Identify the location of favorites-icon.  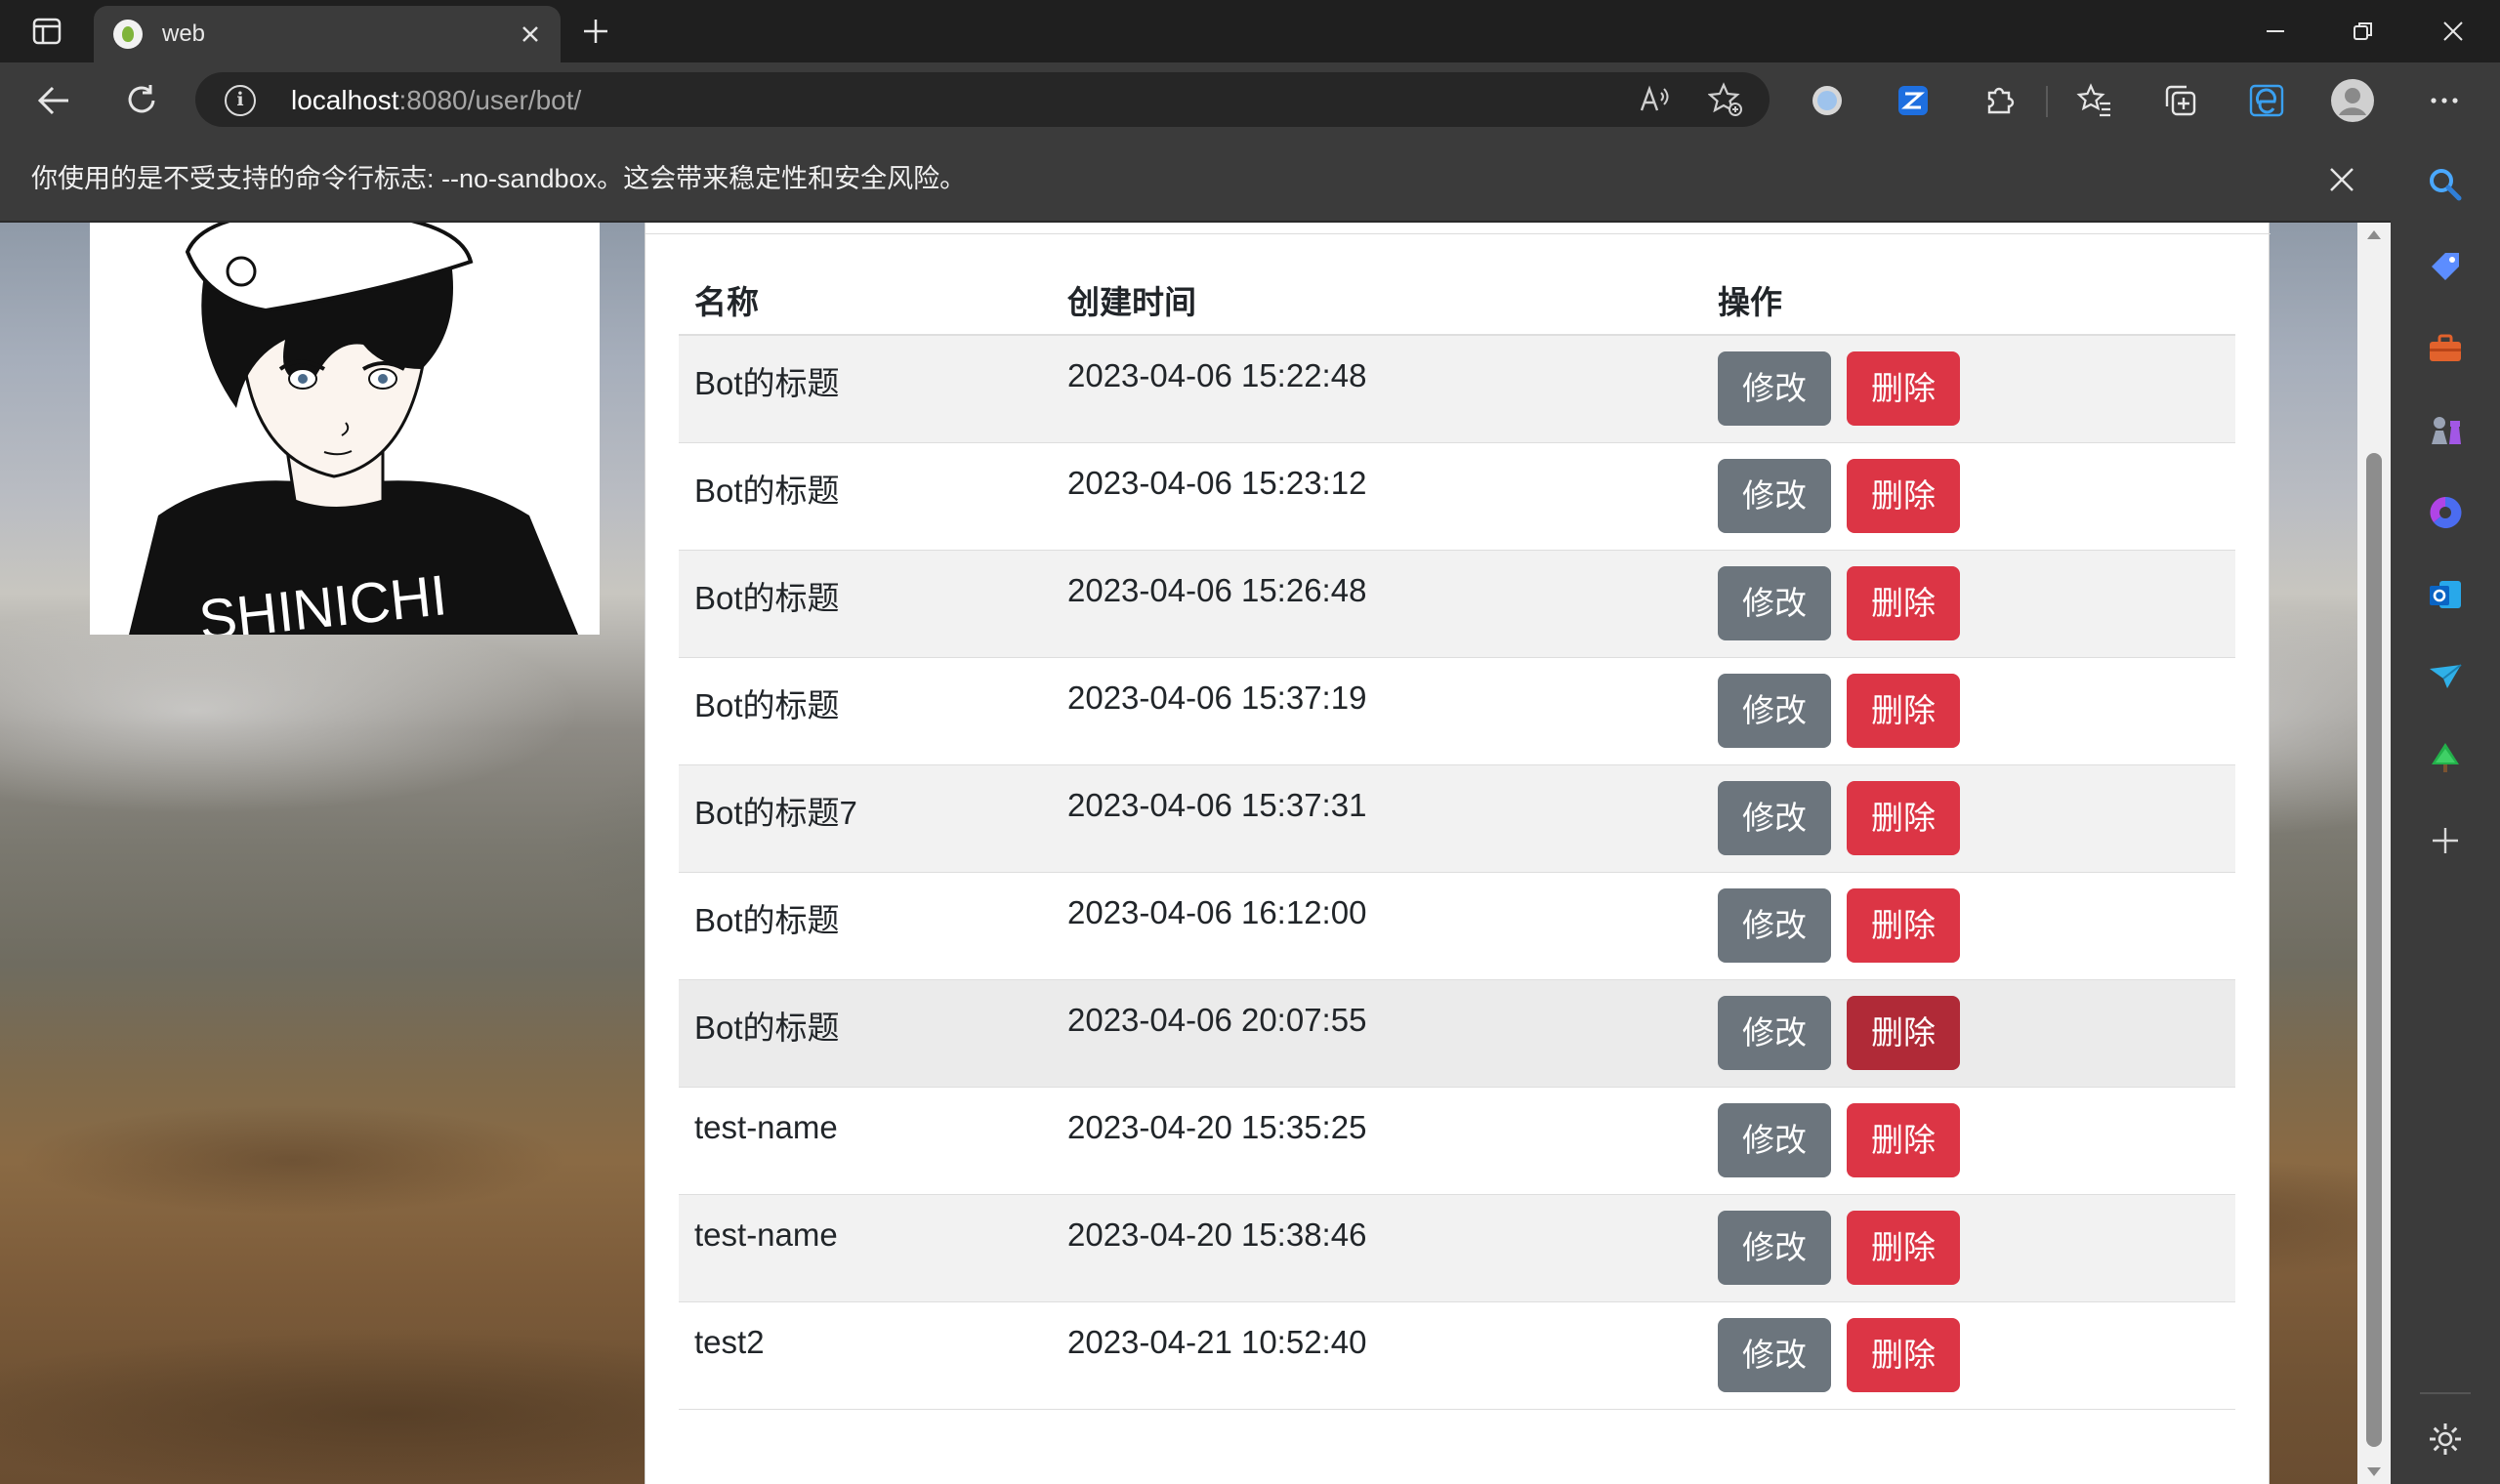
(2094, 101).